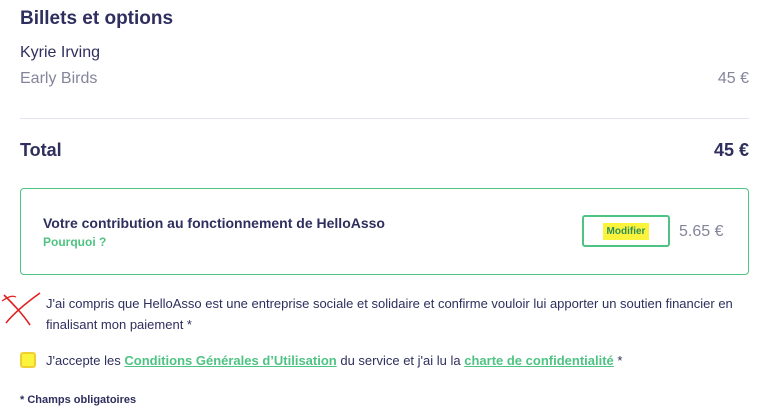  I want to click on red-cross-annotation-icon, so click(22, 309).